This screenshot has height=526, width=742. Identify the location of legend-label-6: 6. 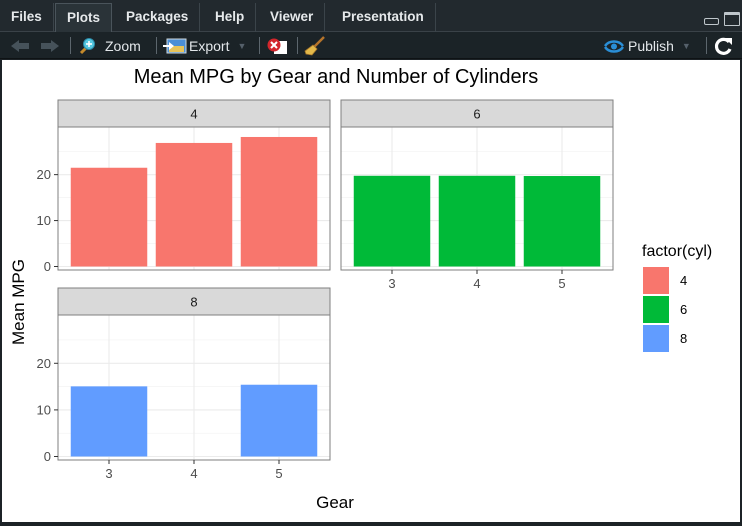
(683, 309).